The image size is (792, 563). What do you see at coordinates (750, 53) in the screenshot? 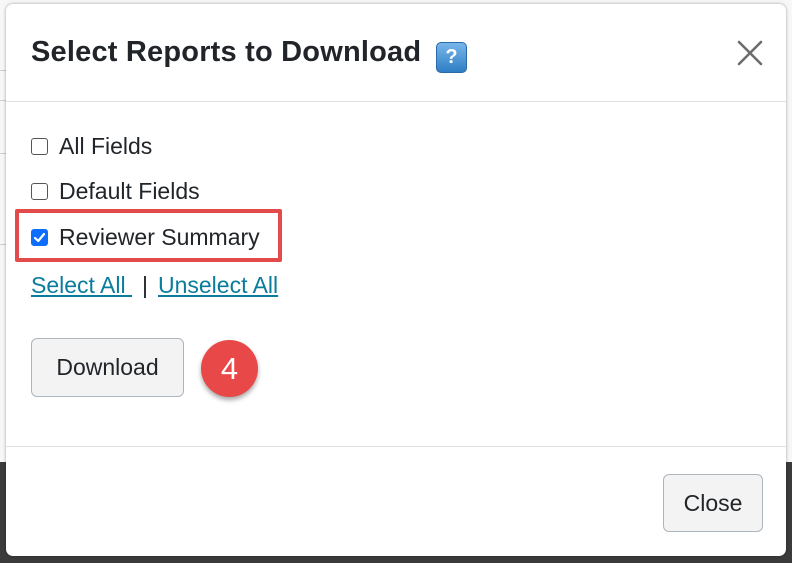
I see `close-x-icon` at bounding box center [750, 53].